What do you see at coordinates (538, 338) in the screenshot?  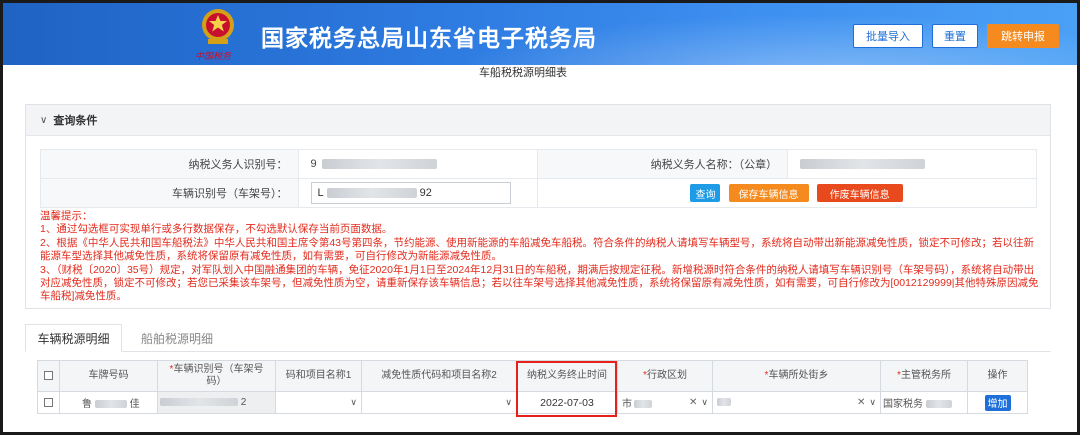 I see `tab-bar: 车辆税源明细 船舶税源明细` at bounding box center [538, 338].